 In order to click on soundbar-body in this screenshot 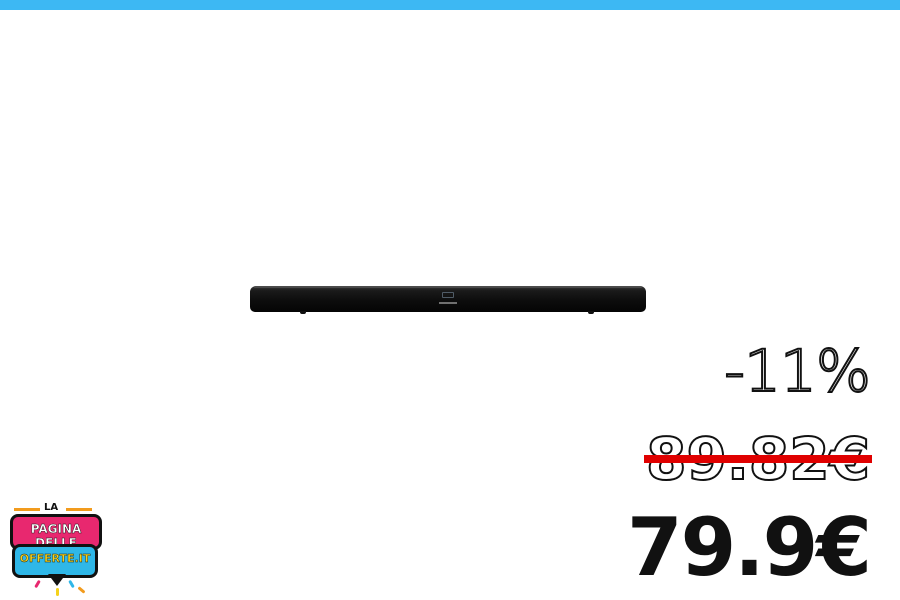, I will do `click(448, 299)`.